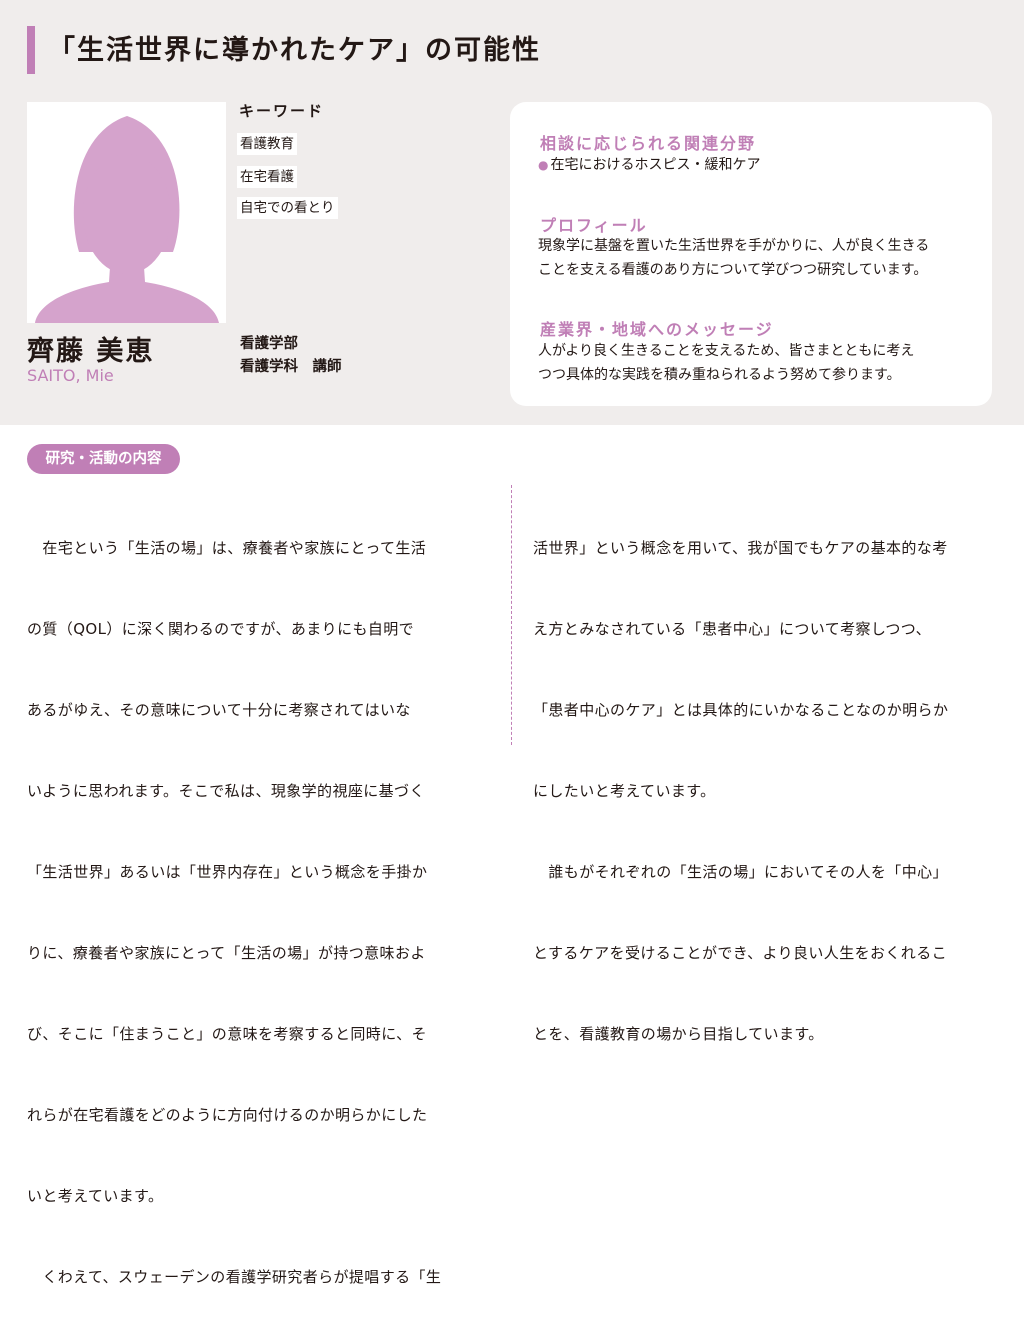  I want to click on fields-item: ● 在宅におけるホスピス・緩和ケア, so click(649, 165).